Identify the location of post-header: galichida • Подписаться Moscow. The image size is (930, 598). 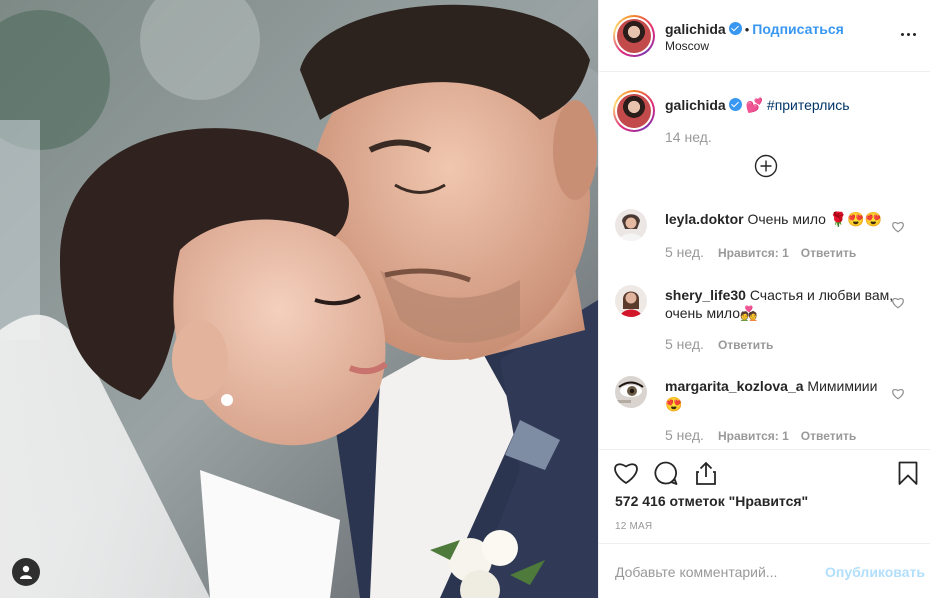
(764, 36).